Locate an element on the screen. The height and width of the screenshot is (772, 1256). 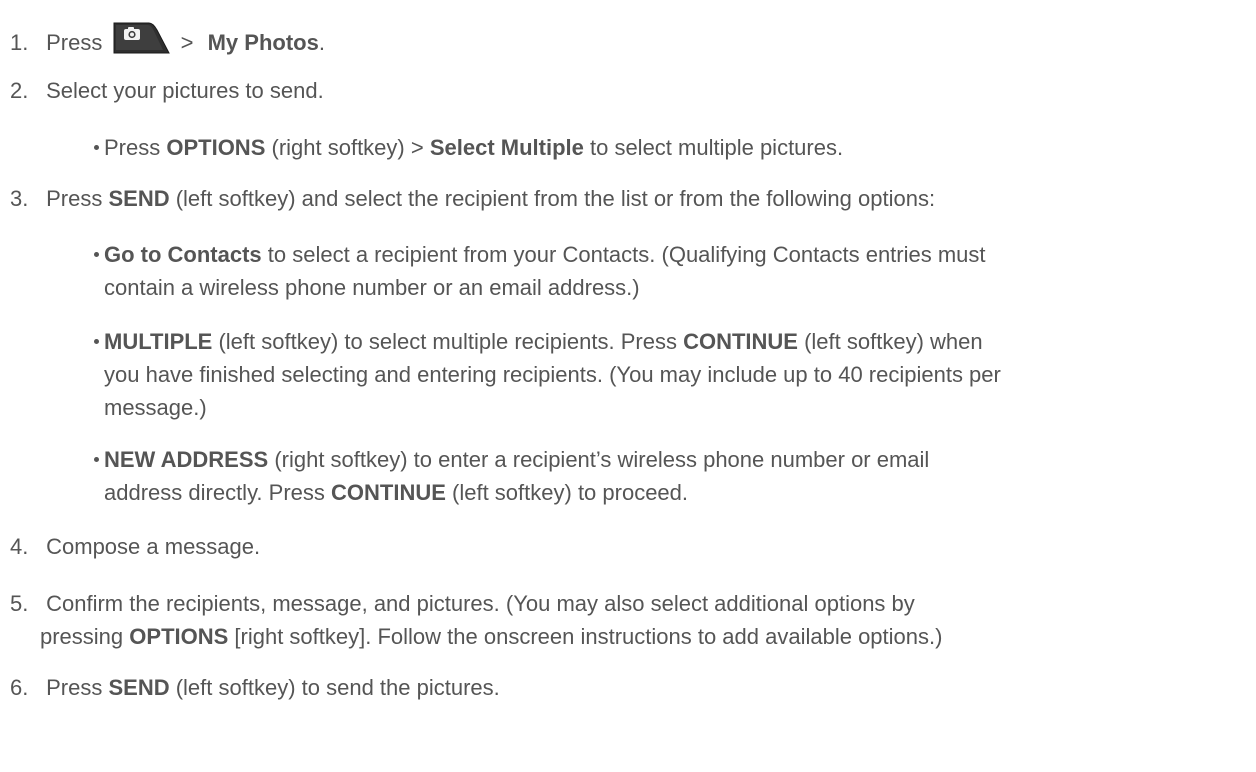
step-number: 3. is located at coordinates (19, 198).